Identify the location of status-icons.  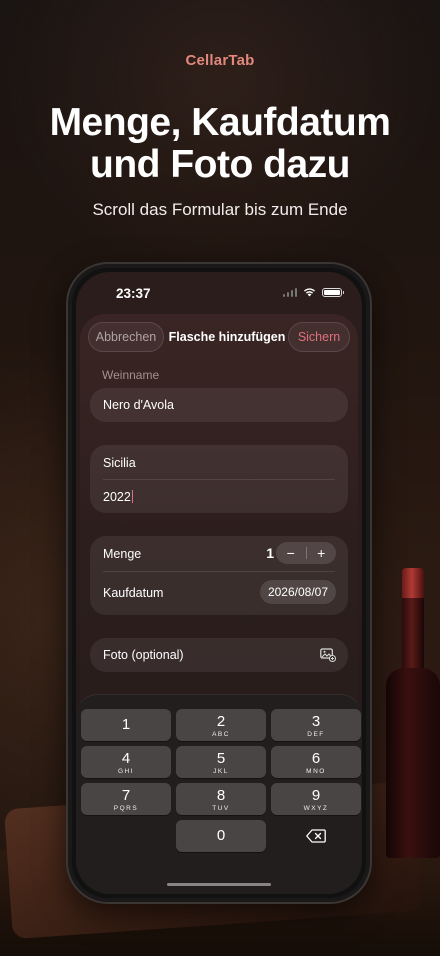
(313, 292).